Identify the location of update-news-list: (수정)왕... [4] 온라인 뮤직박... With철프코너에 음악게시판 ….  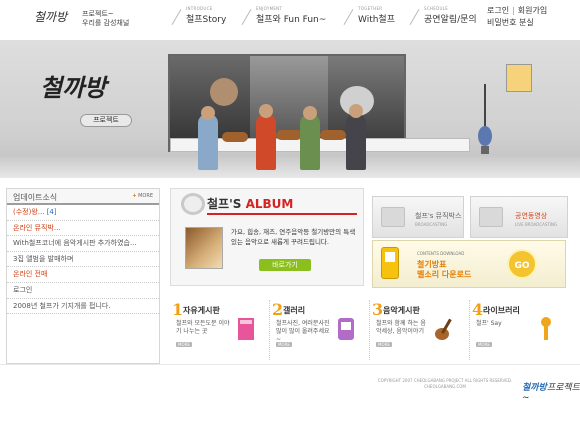
(83, 260).